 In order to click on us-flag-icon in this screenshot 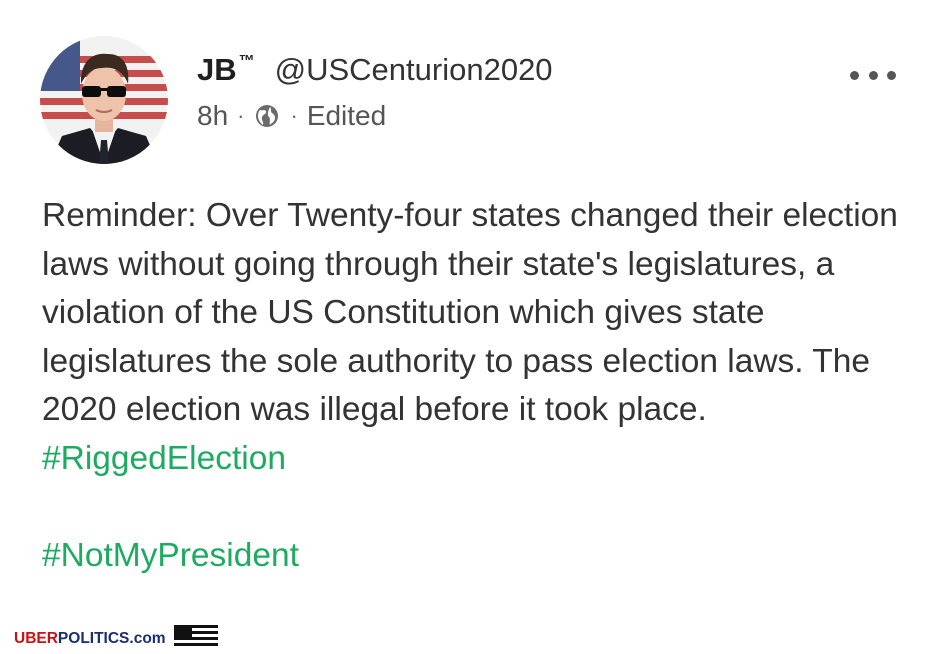, I will do `click(195, 639)`.